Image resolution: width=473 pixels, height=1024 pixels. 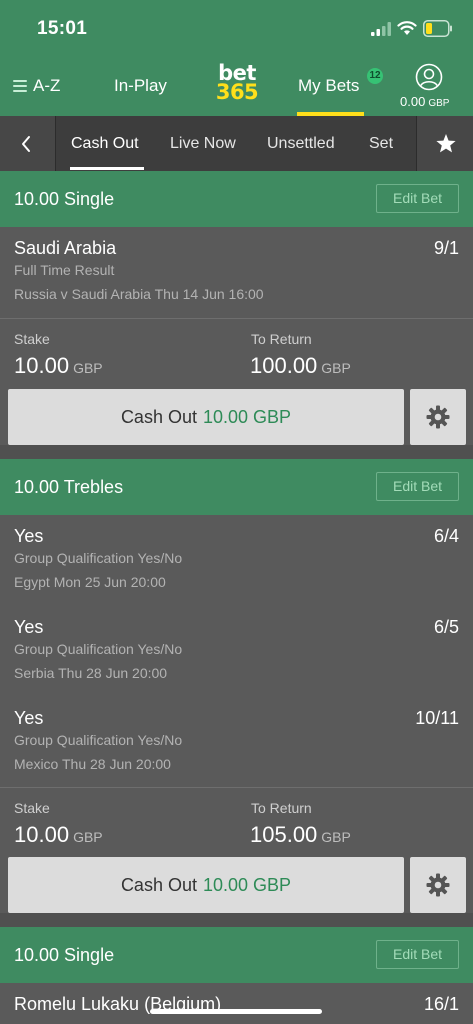 I want to click on selection-event: Serbia Thu 28 Jun 20:00, so click(x=91, y=673).